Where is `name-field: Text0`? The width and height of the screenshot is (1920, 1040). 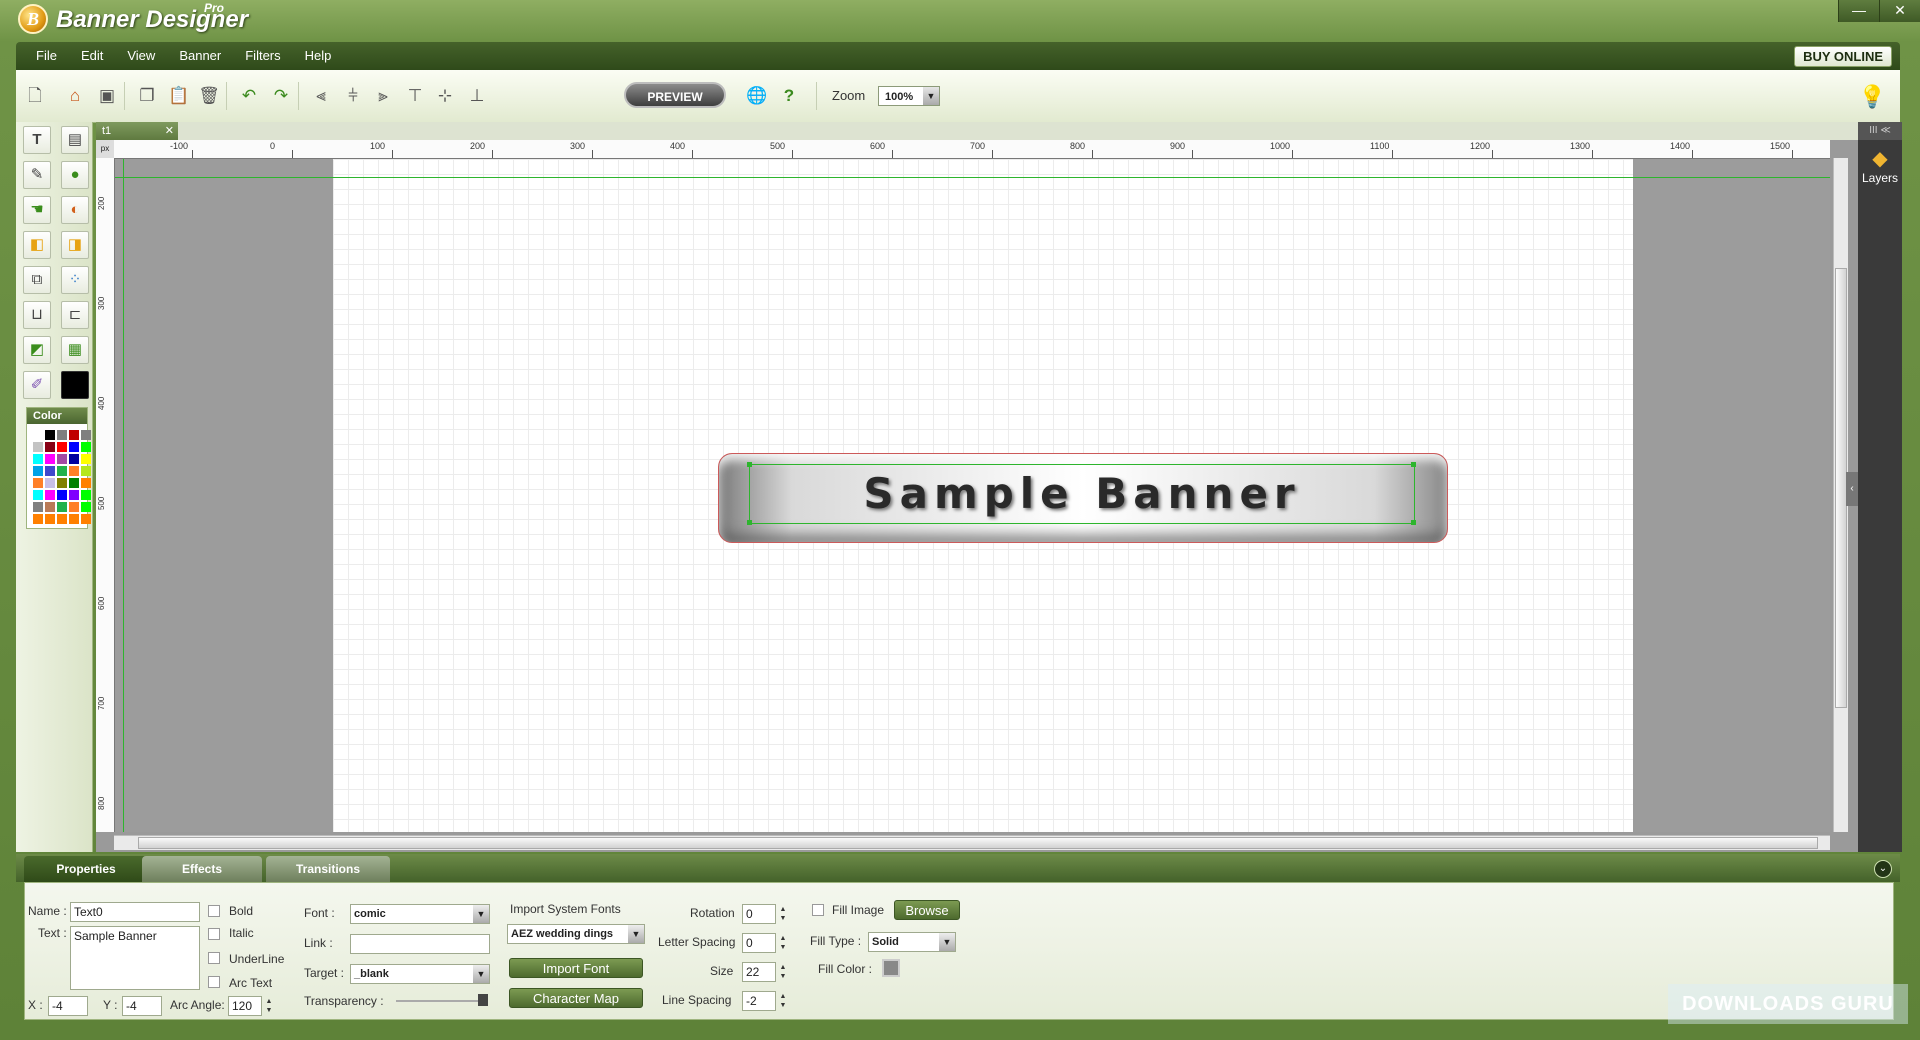
name-field: Text0 is located at coordinates (135, 912).